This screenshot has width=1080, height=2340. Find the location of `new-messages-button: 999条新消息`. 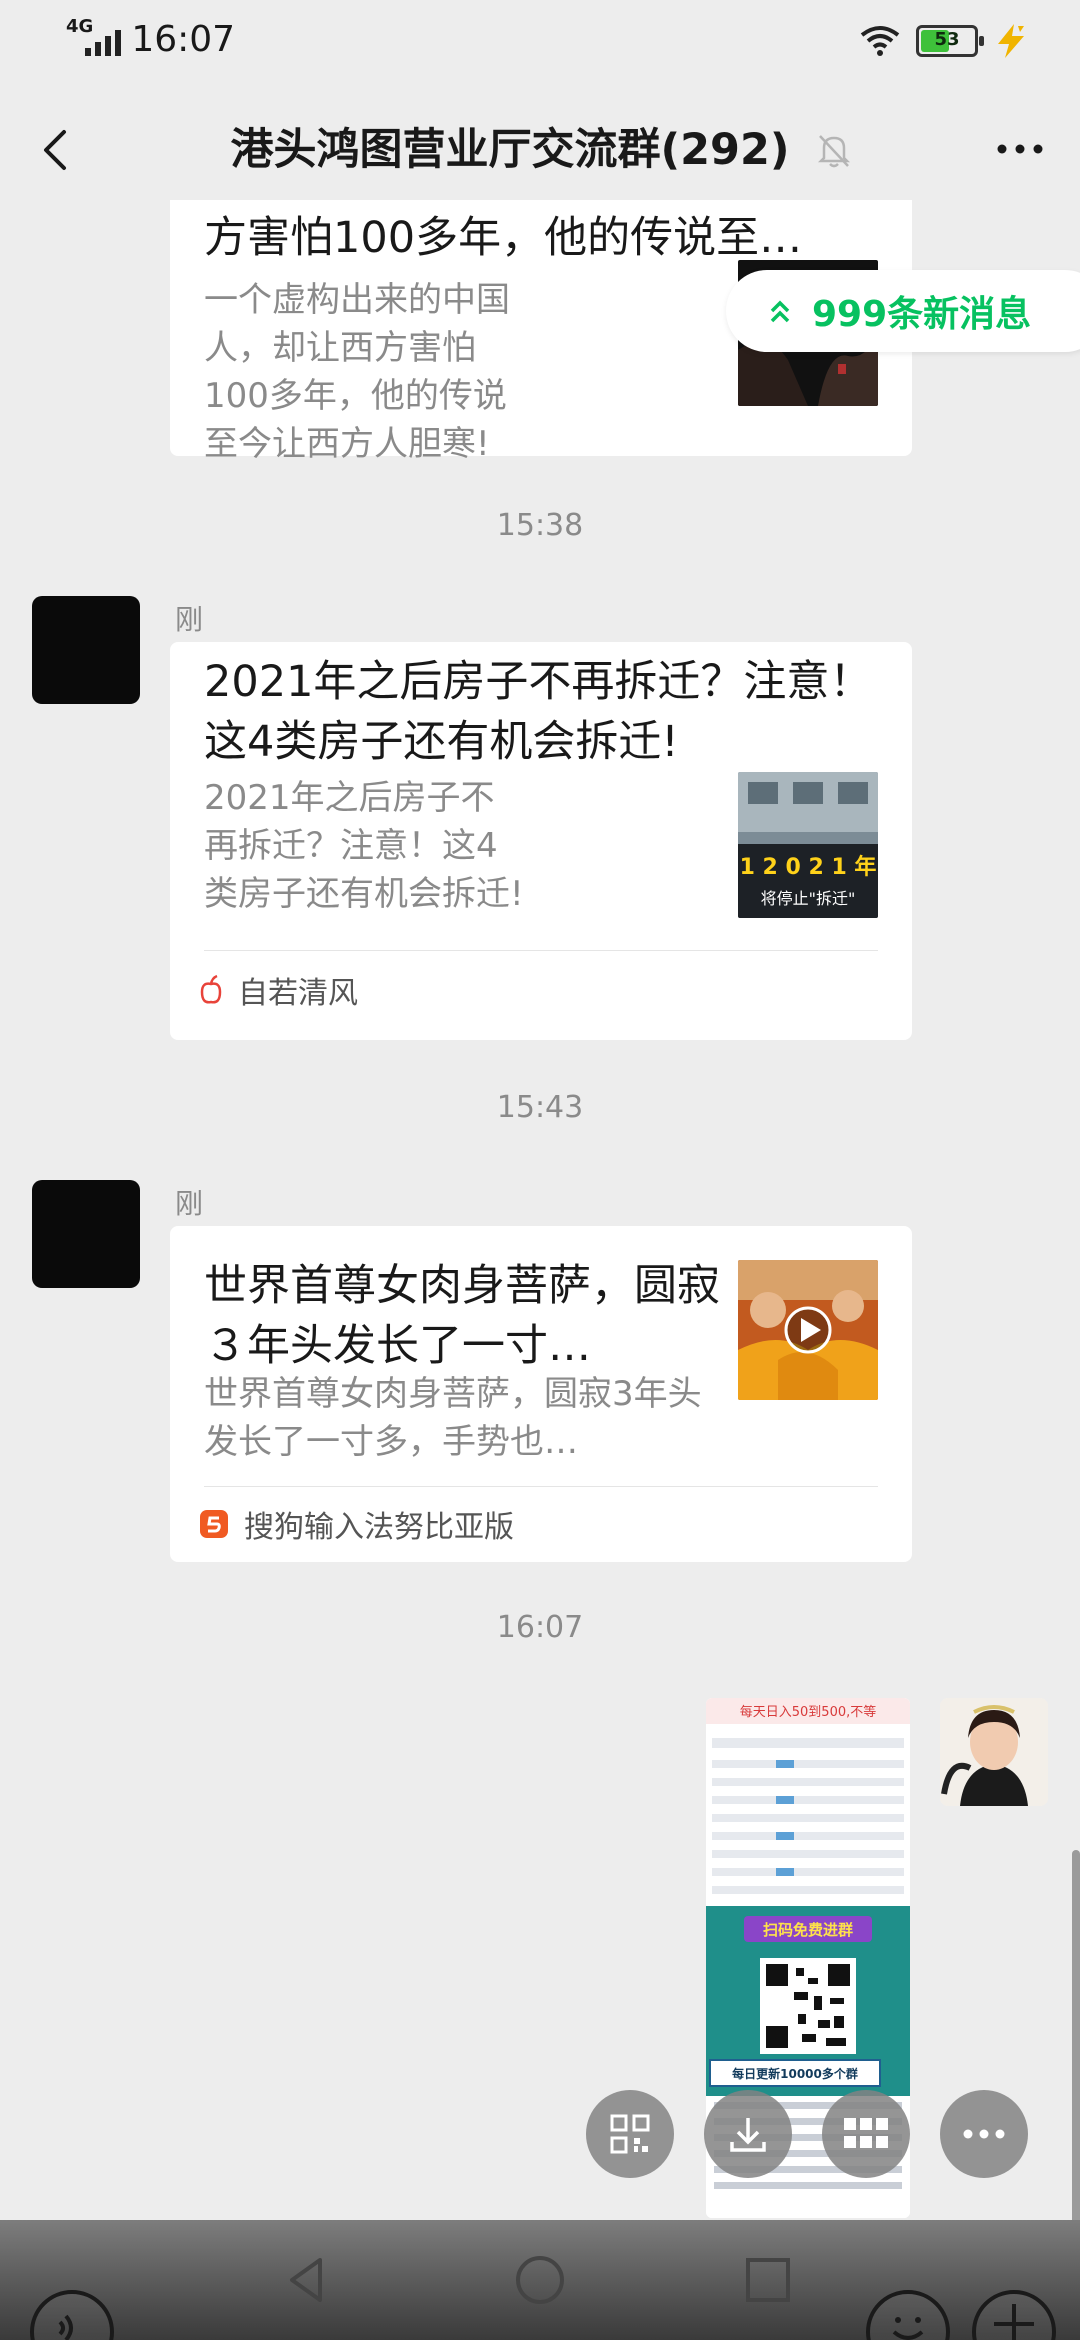

new-messages-button: 999条新消息 is located at coordinates (903, 311).